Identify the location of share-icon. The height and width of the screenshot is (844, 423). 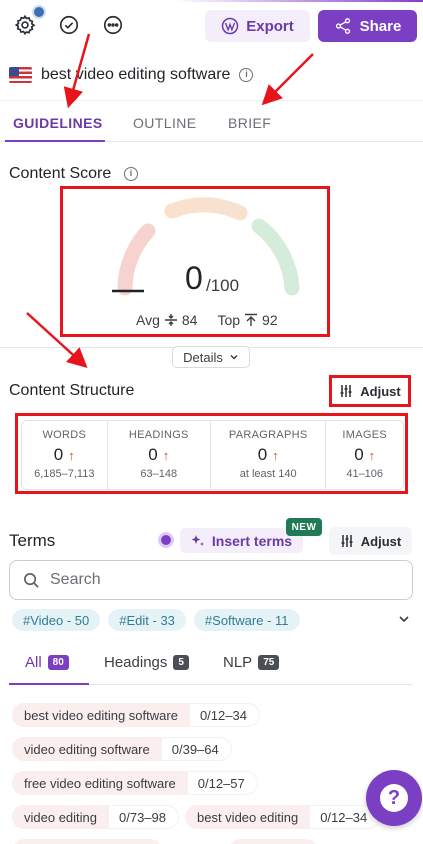
(342, 26).